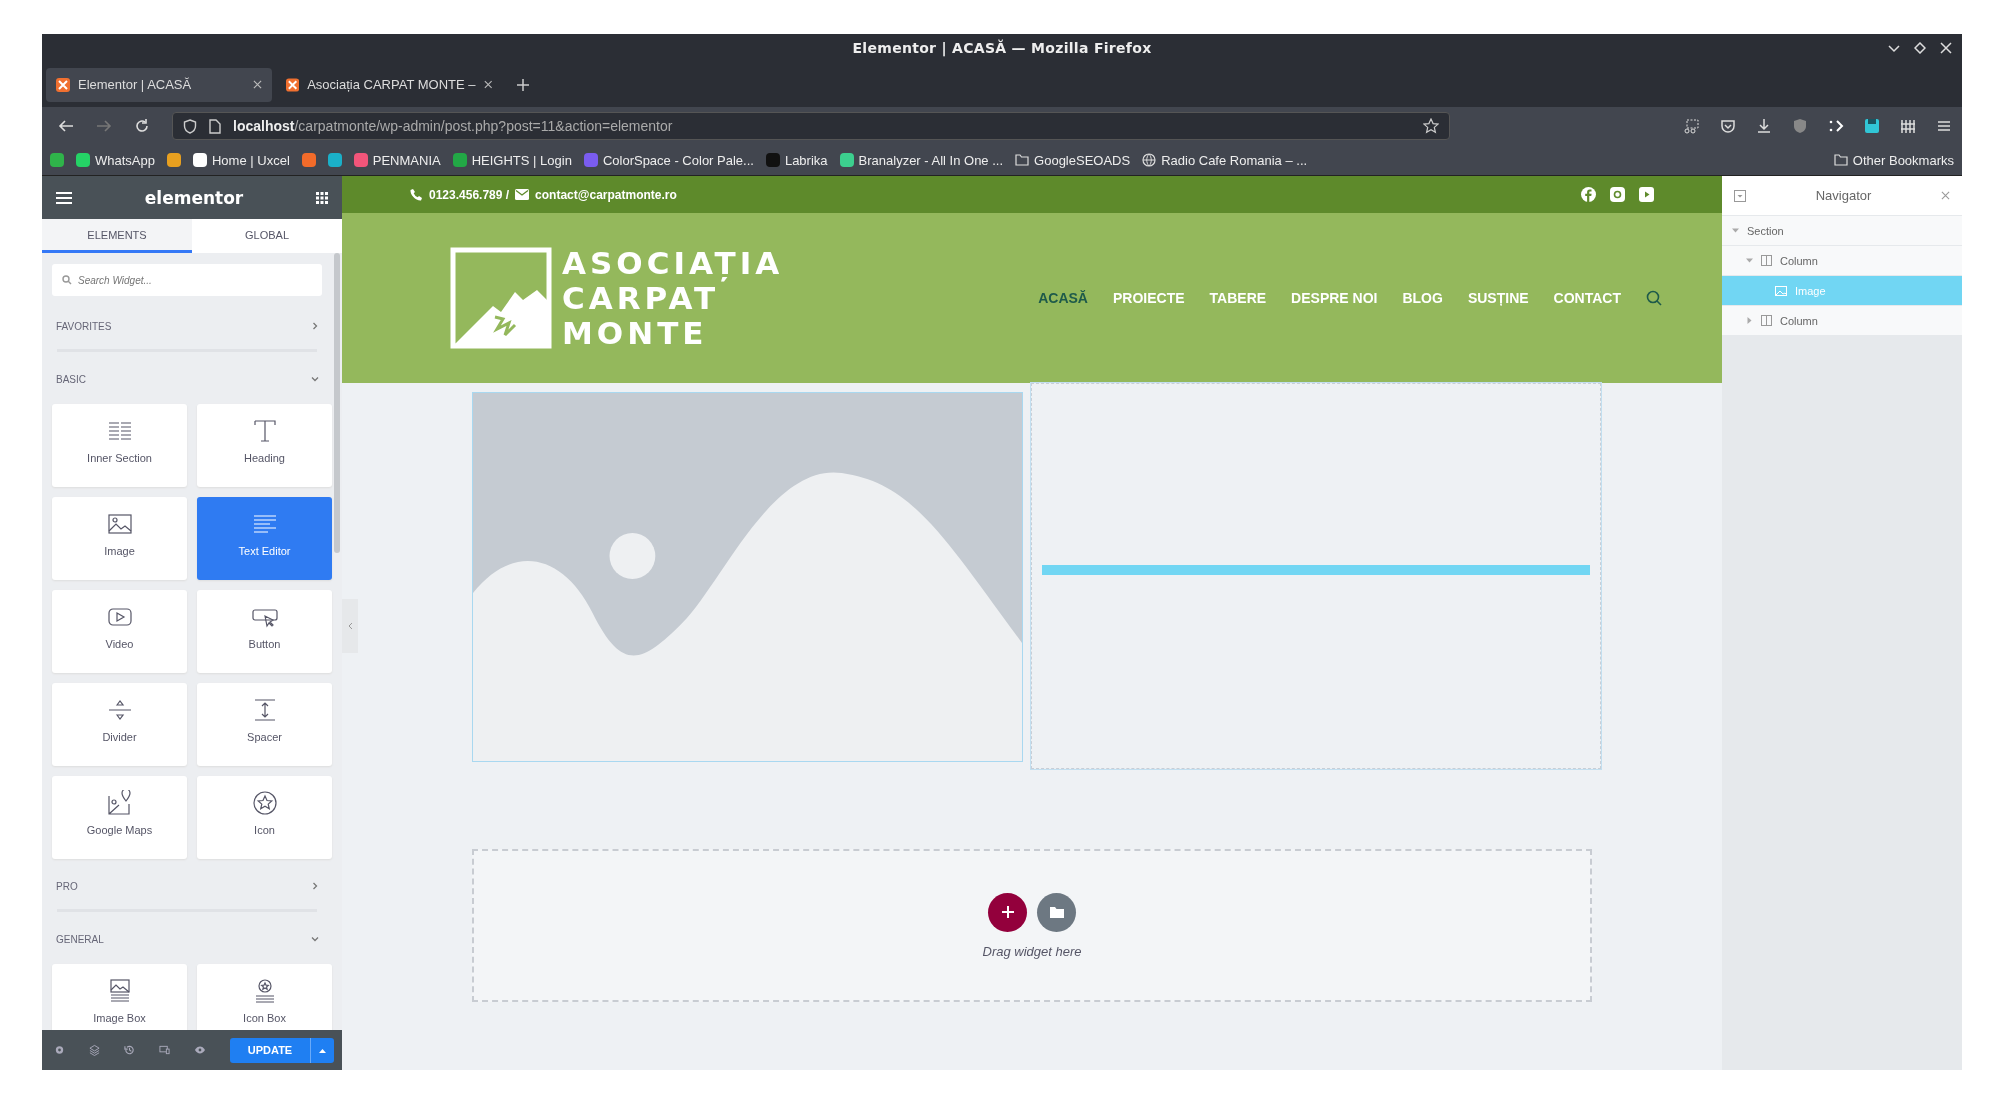 The height and width of the screenshot is (1119, 2004). What do you see at coordinates (241, 160) in the screenshot?
I see `bookmark: Home | Uxcel` at bounding box center [241, 160].